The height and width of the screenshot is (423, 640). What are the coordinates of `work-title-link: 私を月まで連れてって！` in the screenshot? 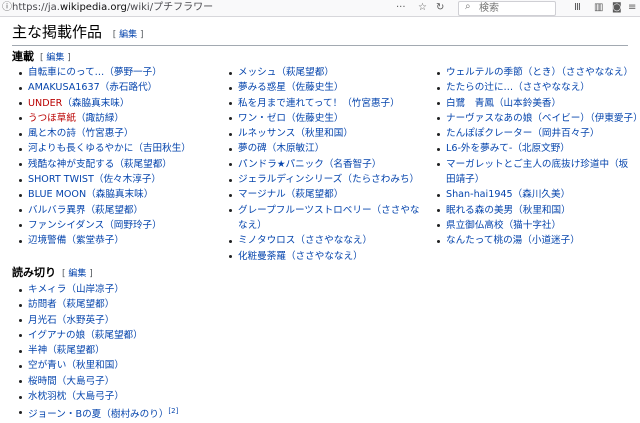 It's located at (290, 103).